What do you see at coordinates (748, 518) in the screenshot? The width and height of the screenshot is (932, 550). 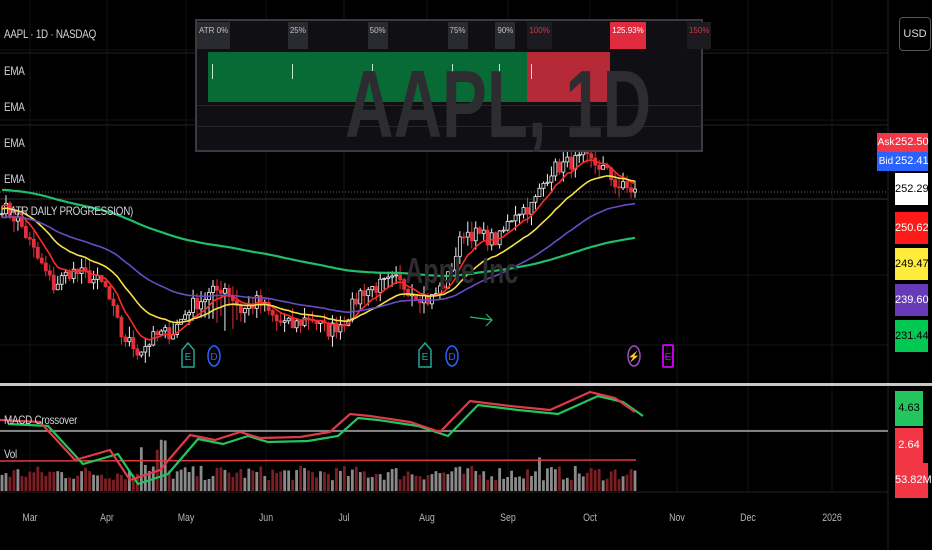 I see `time-axis-label: Dec` at bounding box center [748, 518].